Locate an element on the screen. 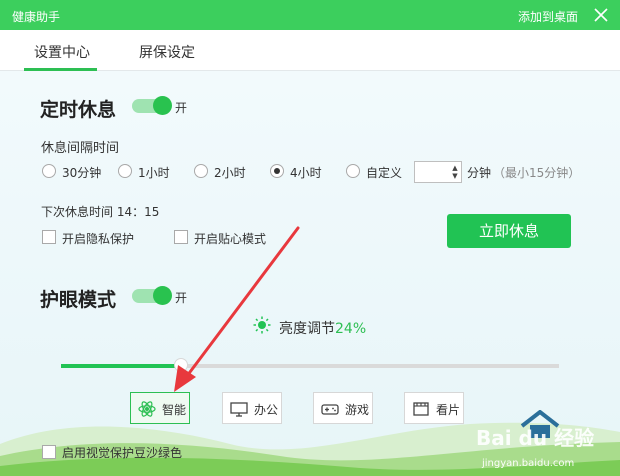 Image resolution: width=620 pixels, height=476 pixels. rest-interval-label: 休息间隔时间 is located at coordinates (80, 148).